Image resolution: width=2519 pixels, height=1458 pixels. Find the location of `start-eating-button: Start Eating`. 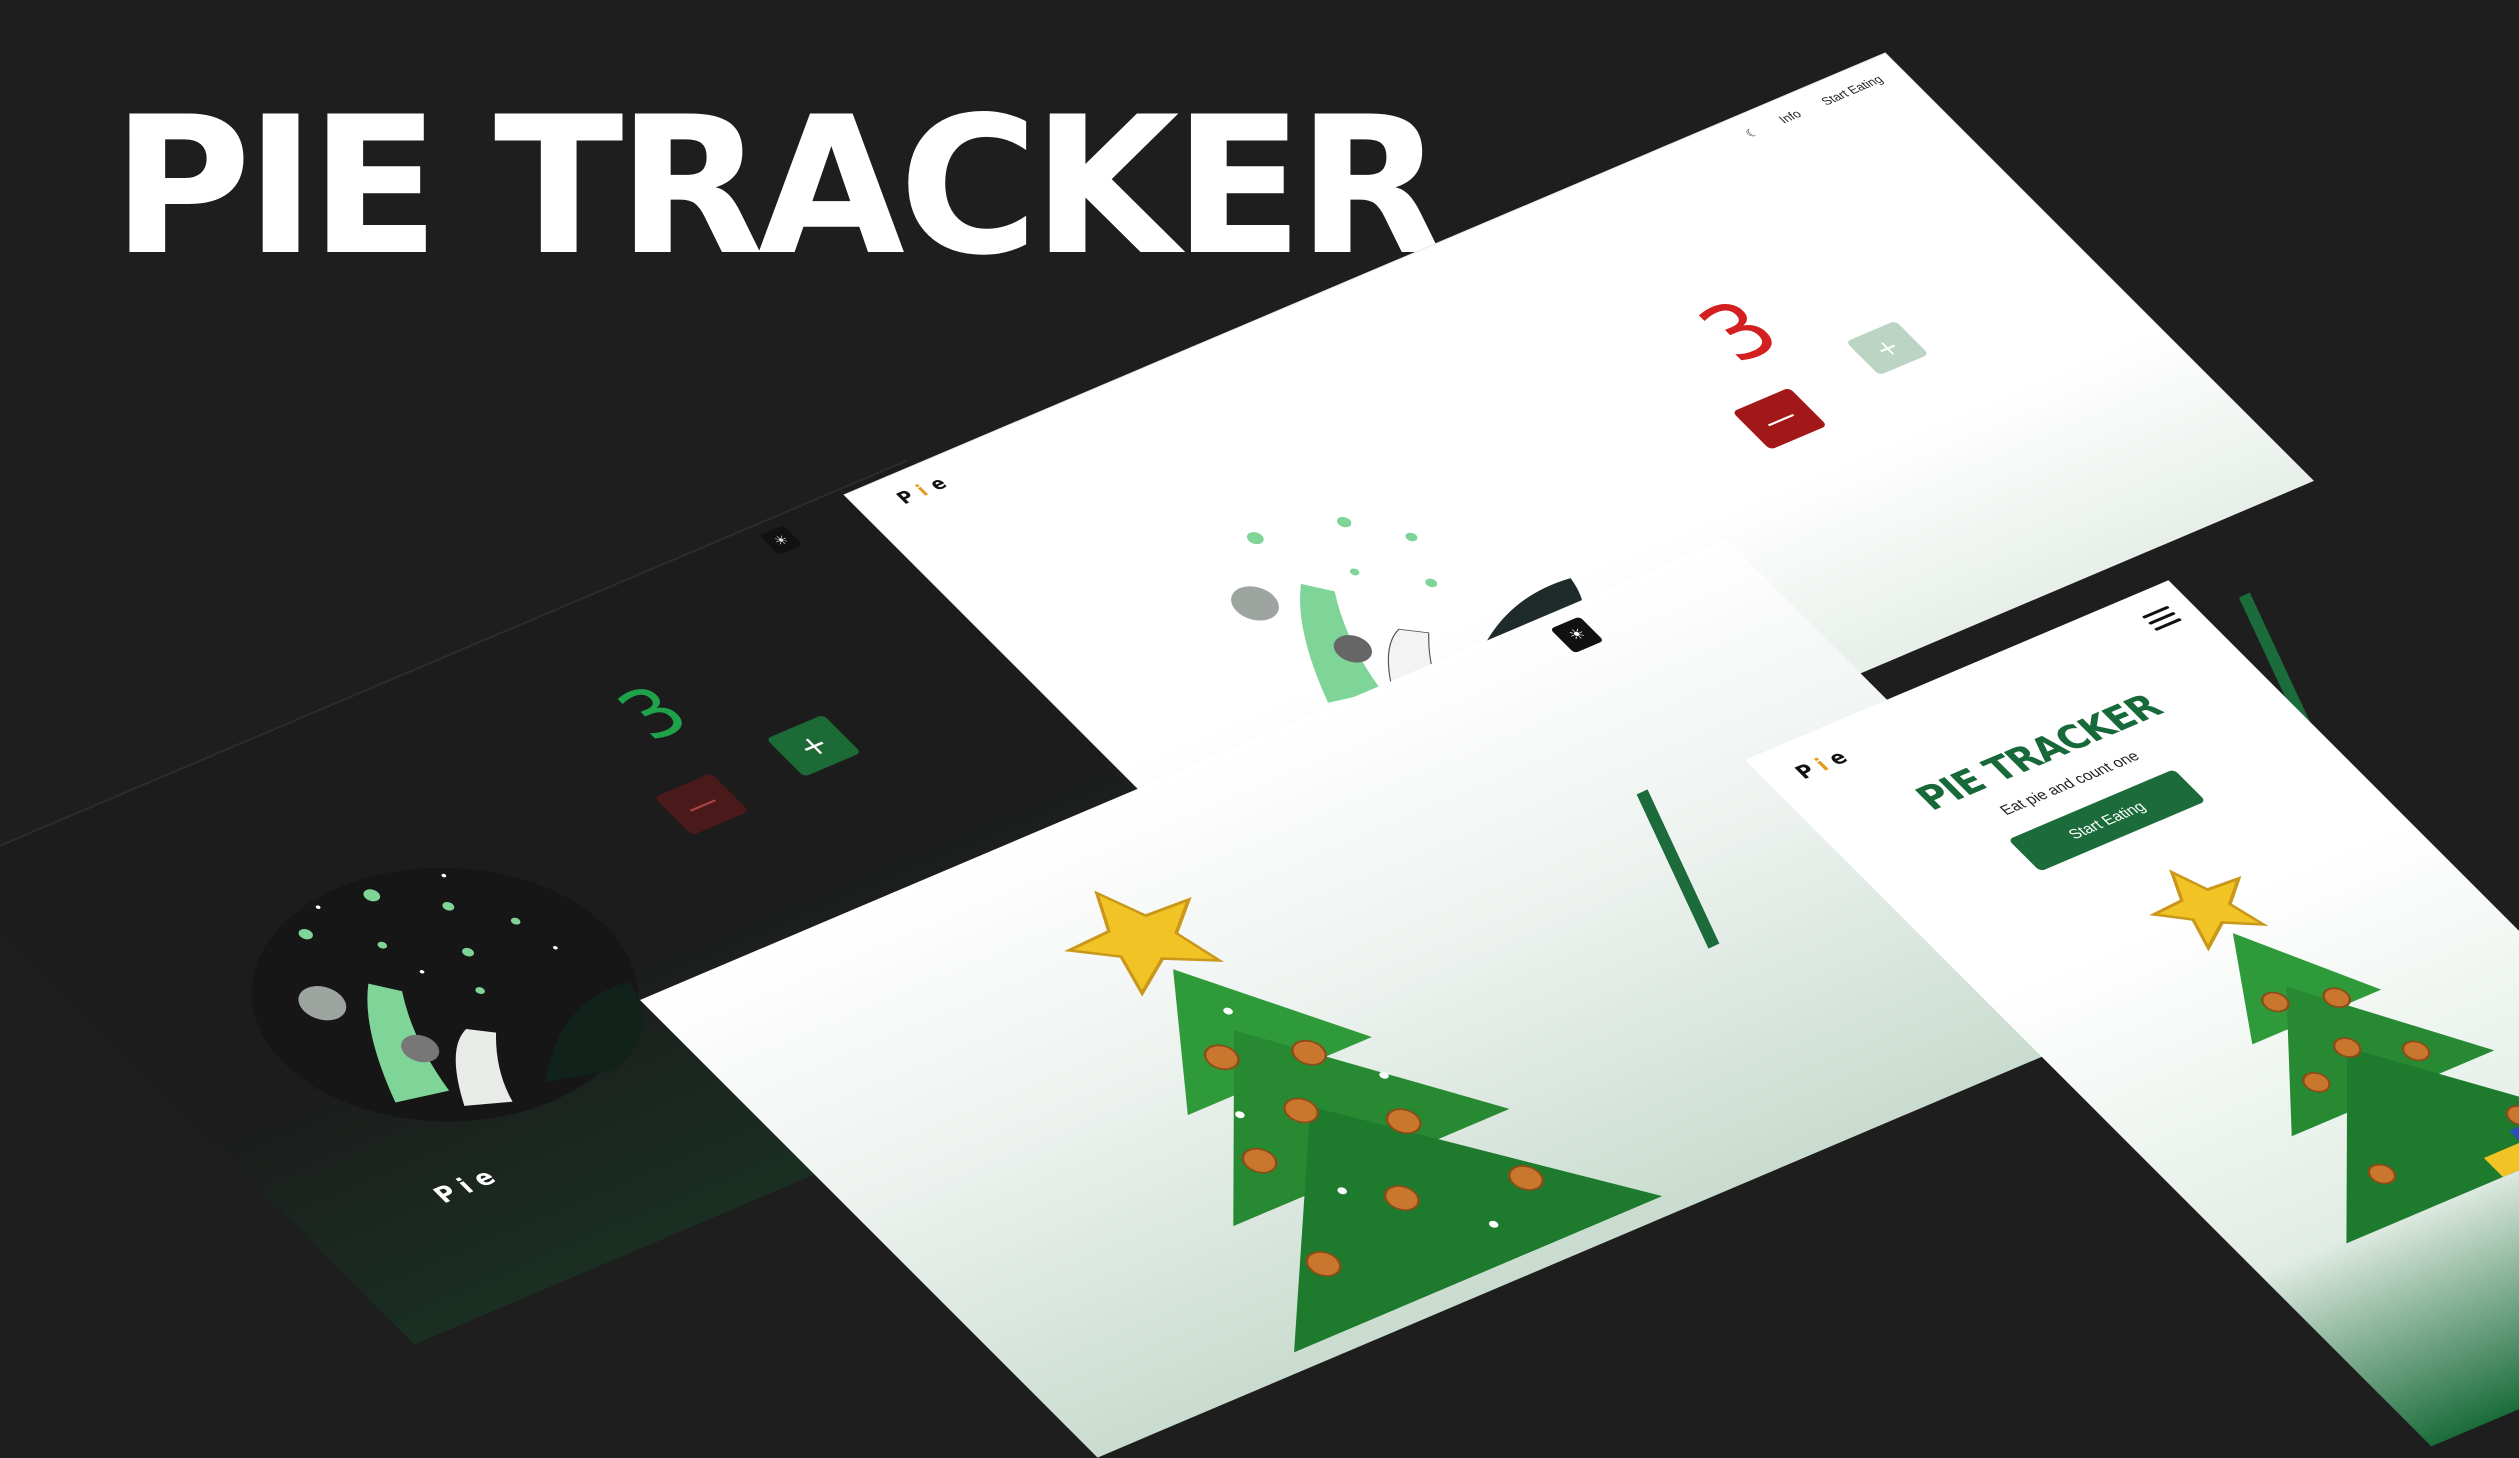

start-eating-button: Start Eating is located at coordinates (2107, 820).